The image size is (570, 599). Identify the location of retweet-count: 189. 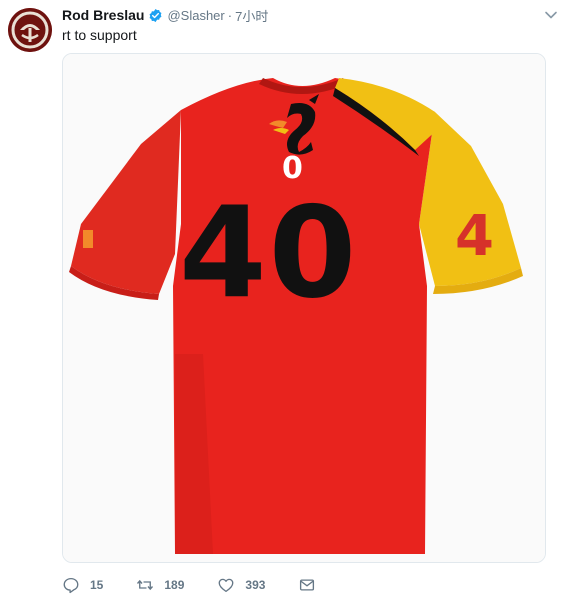
(174, 585).